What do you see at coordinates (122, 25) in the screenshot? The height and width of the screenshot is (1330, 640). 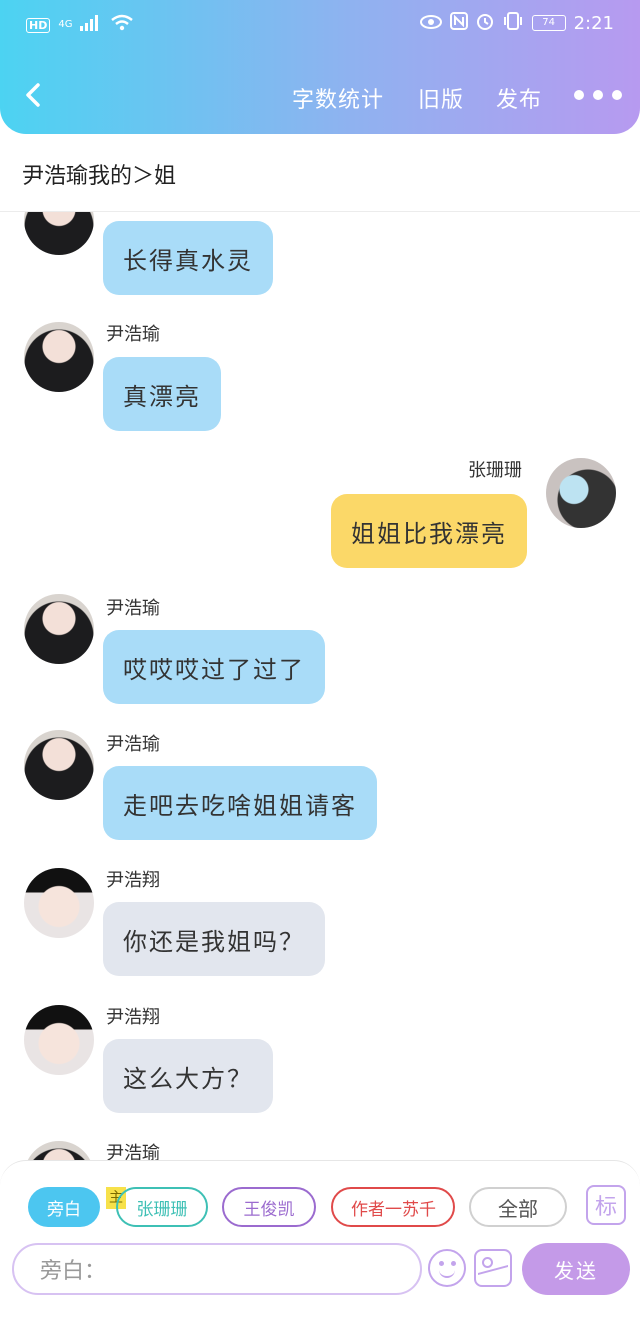 I see `wifi-icon` at bounding box center [122, 25].